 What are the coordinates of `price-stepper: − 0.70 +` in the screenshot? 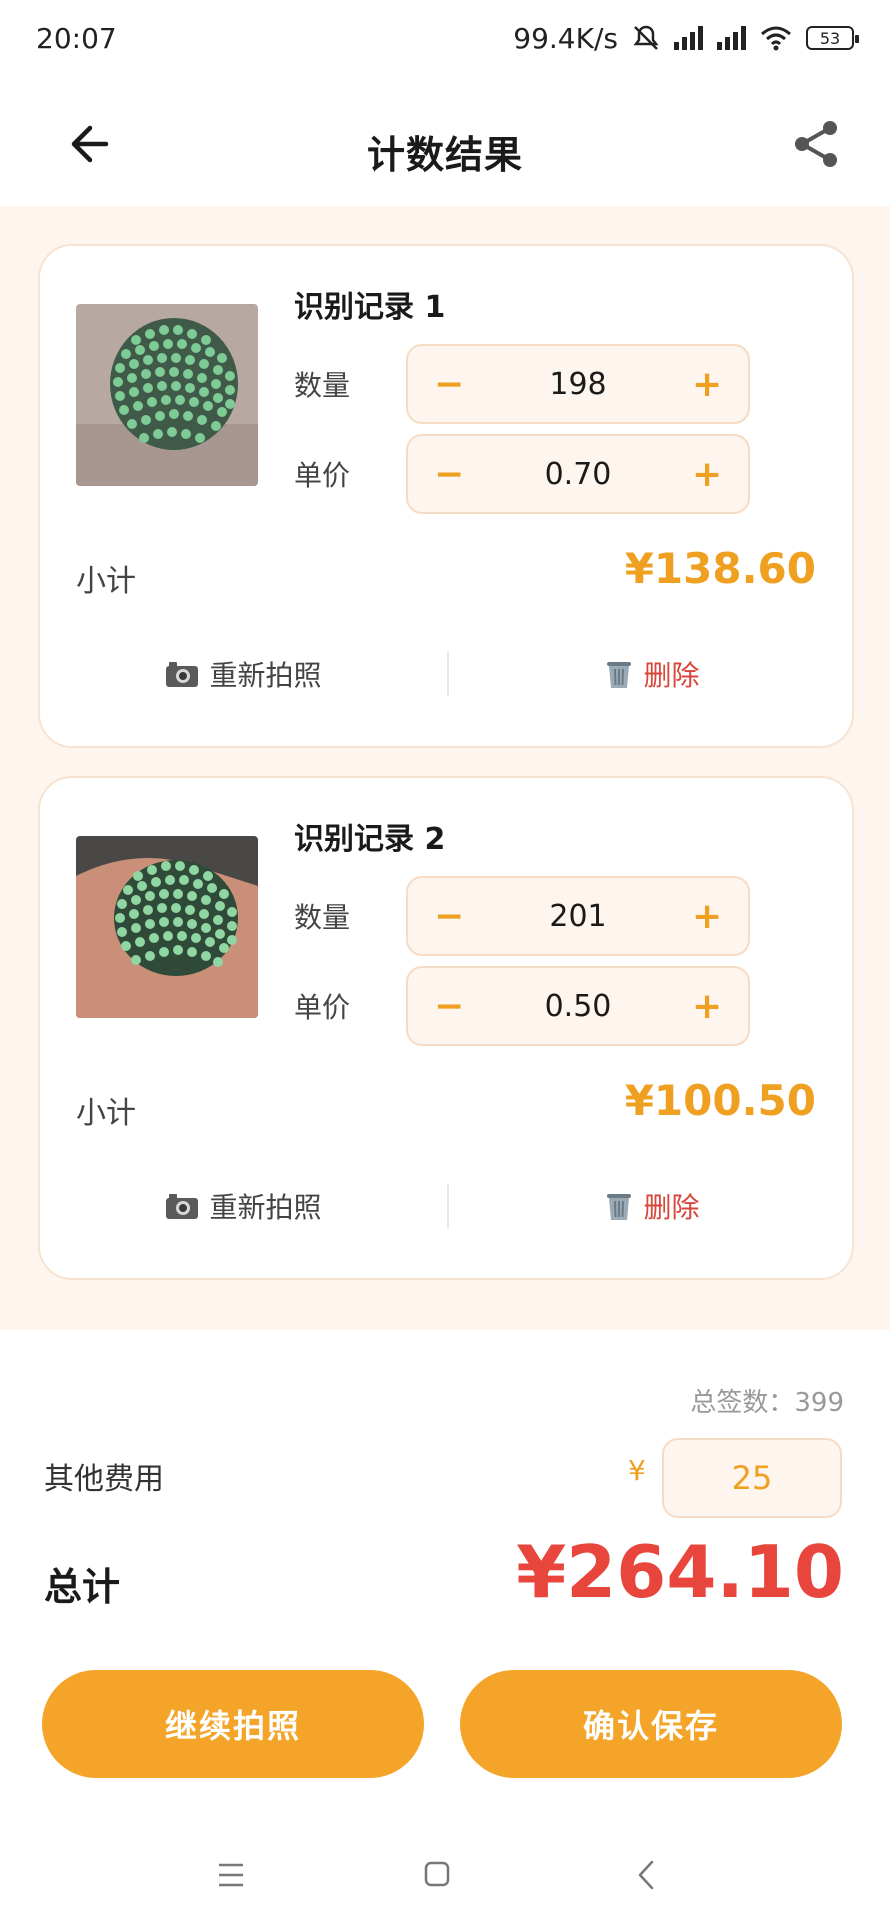 It's located at (578, 474).